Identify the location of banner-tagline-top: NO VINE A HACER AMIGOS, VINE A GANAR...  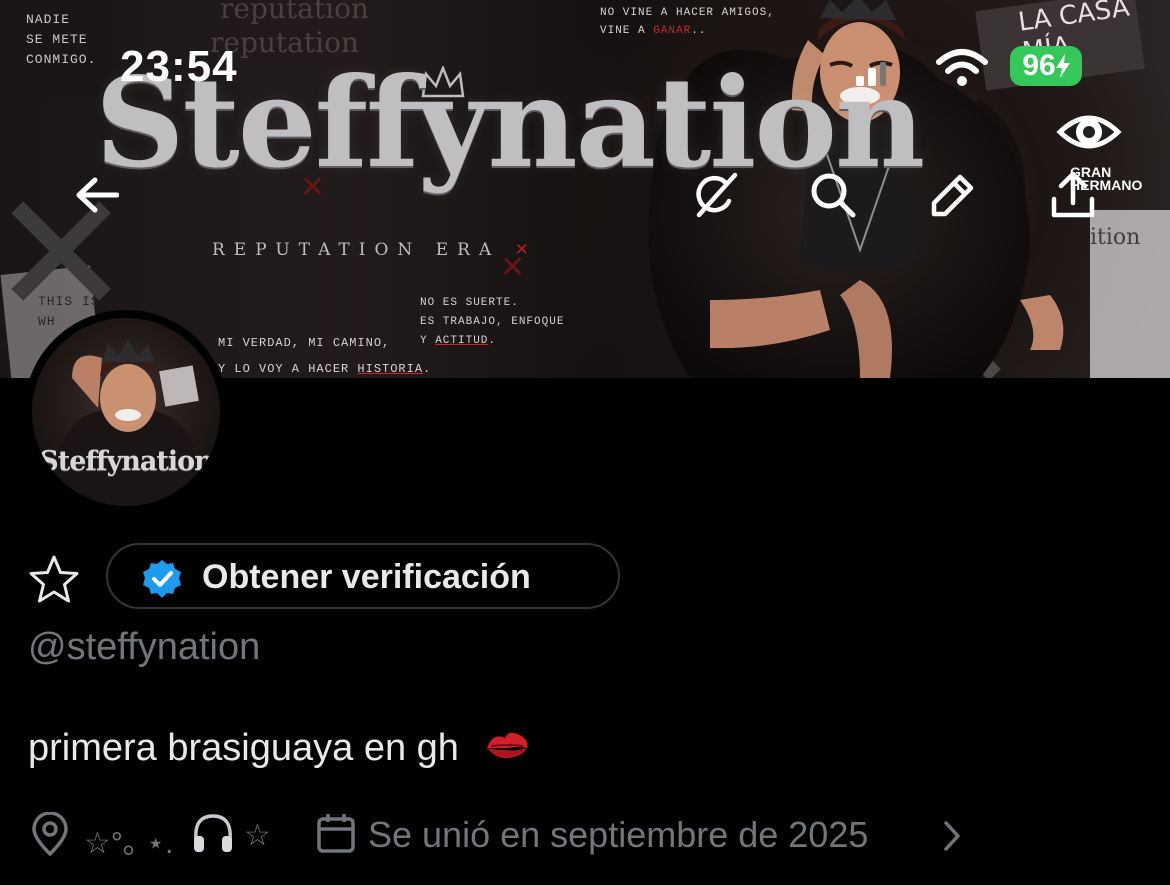
(687, 22).